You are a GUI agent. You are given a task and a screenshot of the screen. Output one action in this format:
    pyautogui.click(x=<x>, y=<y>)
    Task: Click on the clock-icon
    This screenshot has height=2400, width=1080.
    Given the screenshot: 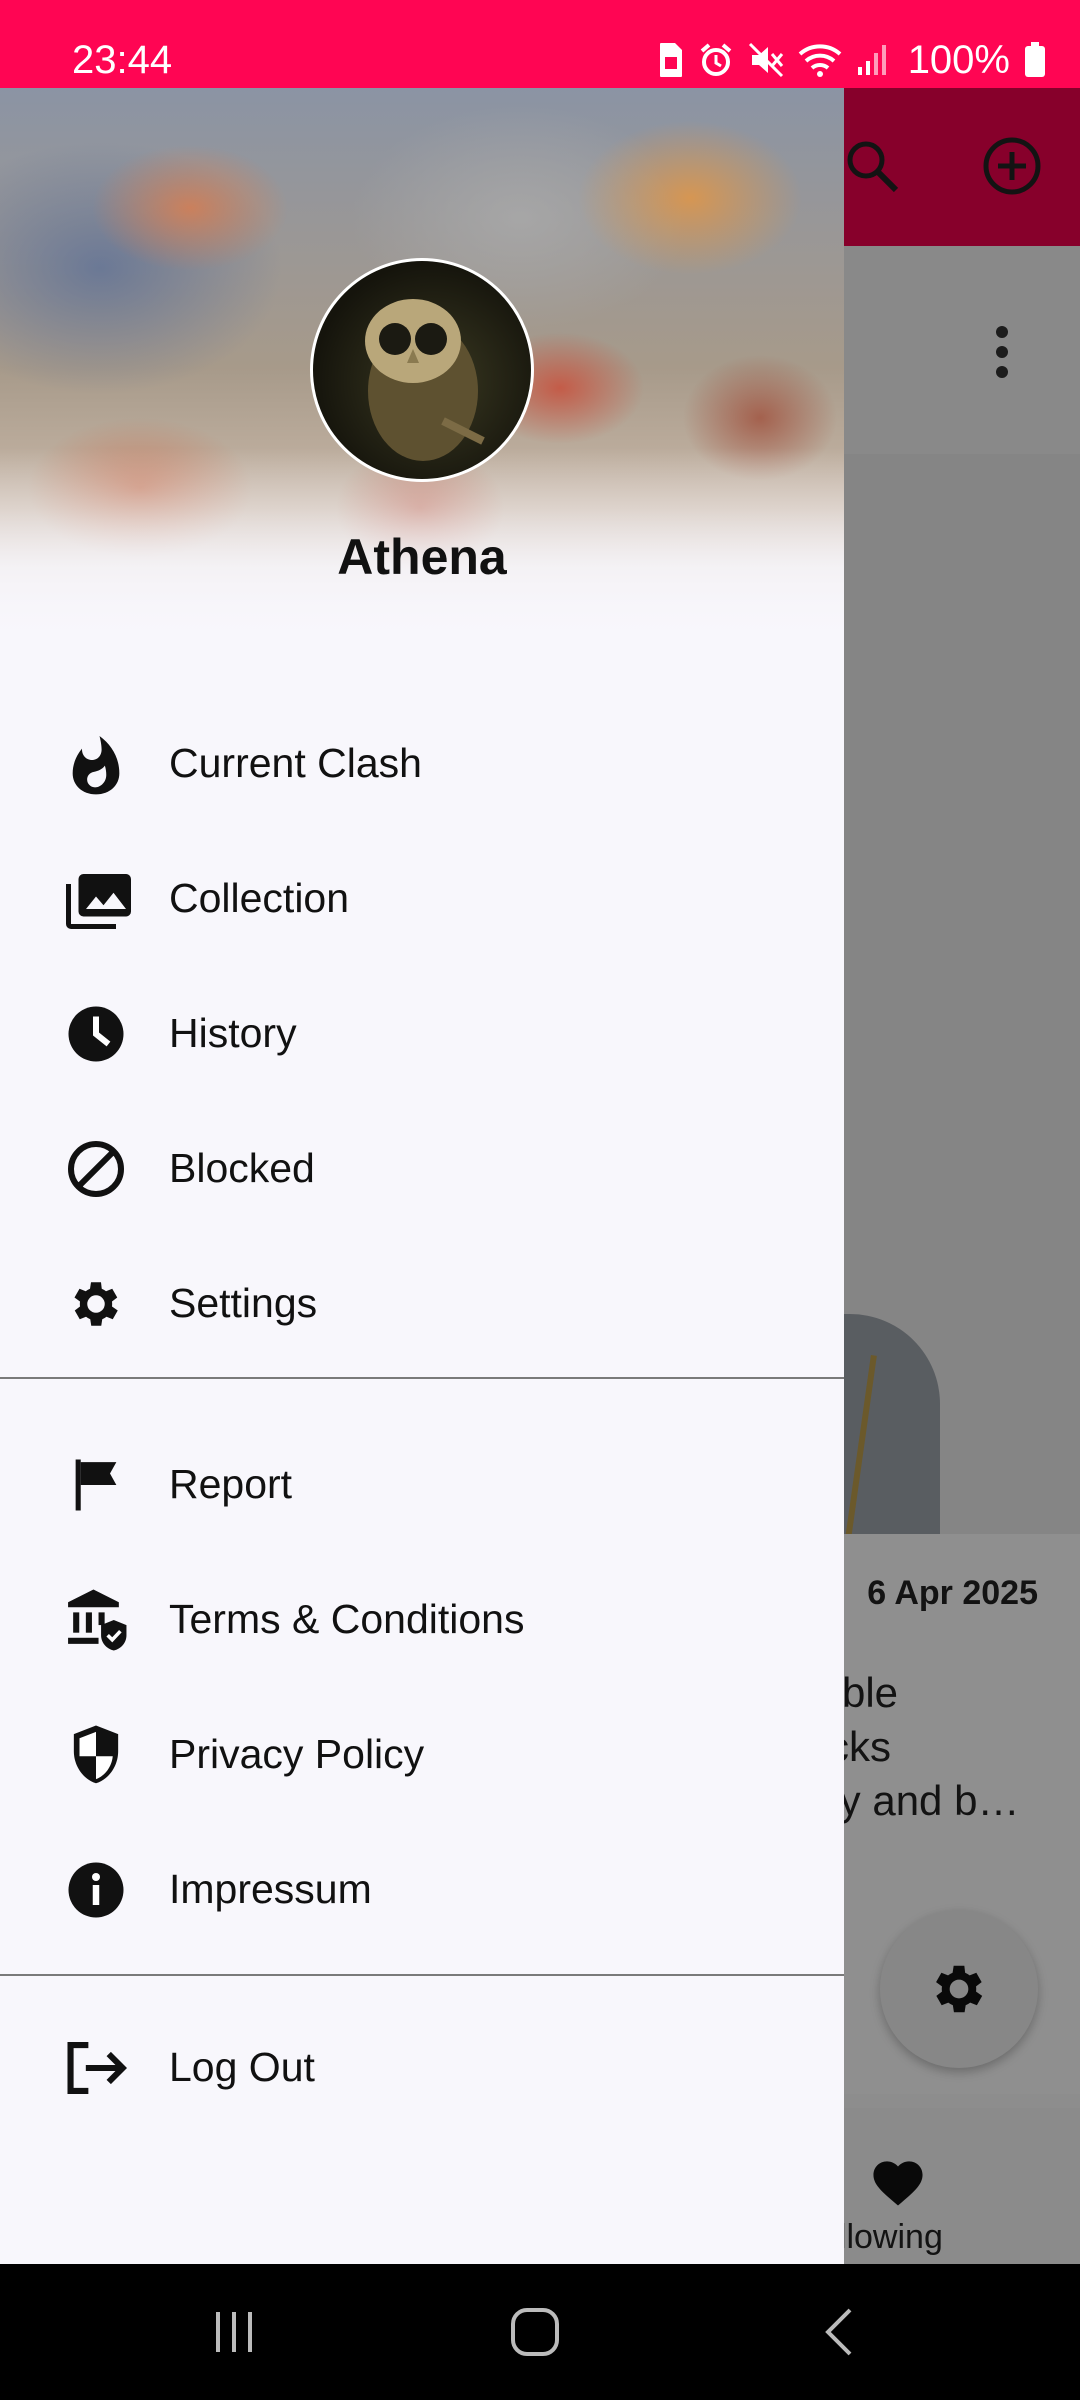 What is the action you would take?
    pyautogui.click(x=96, y=1034)
    